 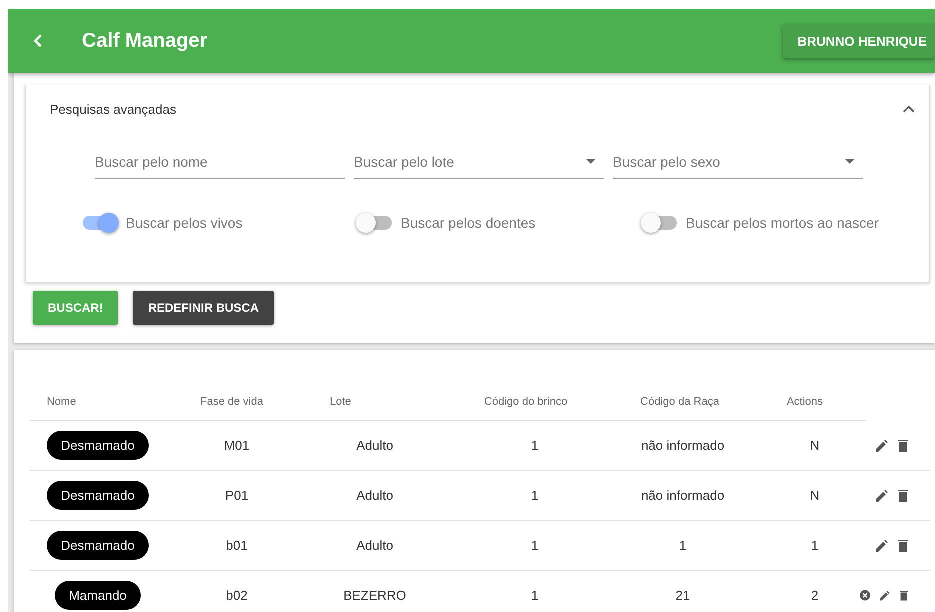 I want to click on table-cell-text: b01, so click(x=237, y=545).